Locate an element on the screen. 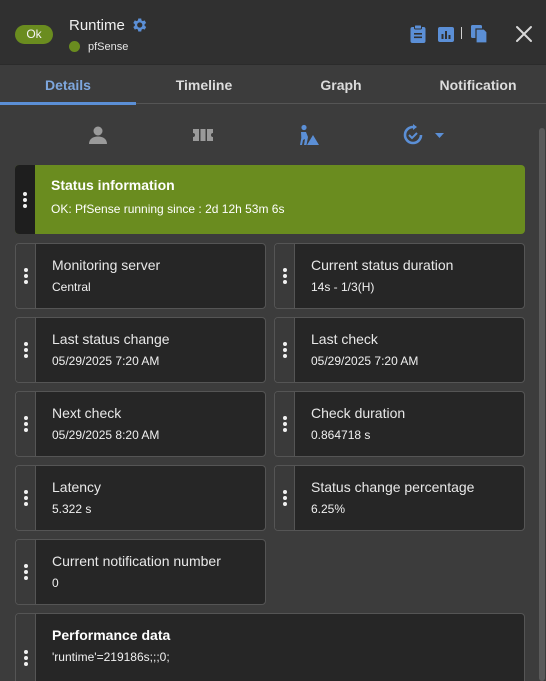 This screenshot has height=681, width=546. tab-graph: Graph is located at coordinates (341, 85).